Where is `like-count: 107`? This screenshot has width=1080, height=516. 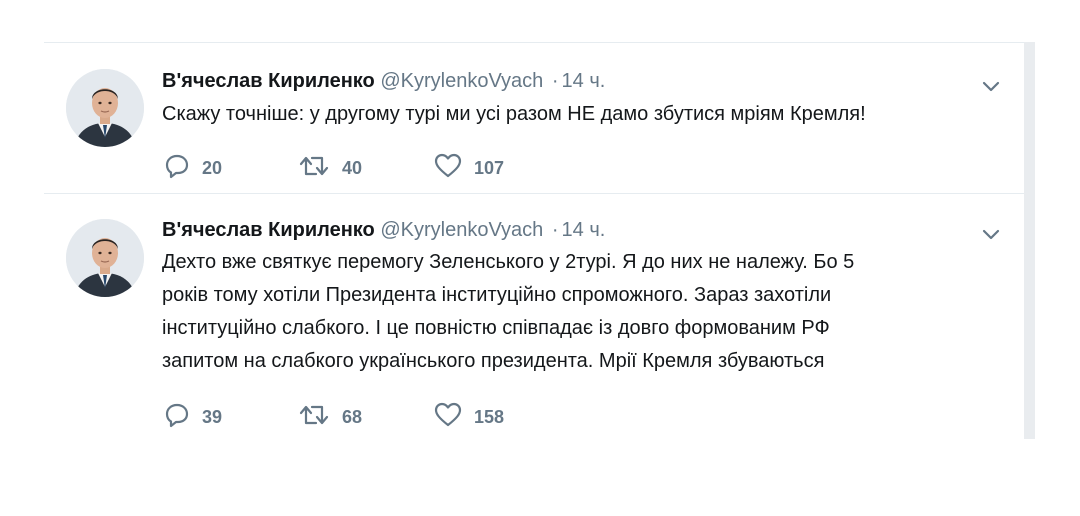
like-count: 107 is located at coordinates (489, 167).